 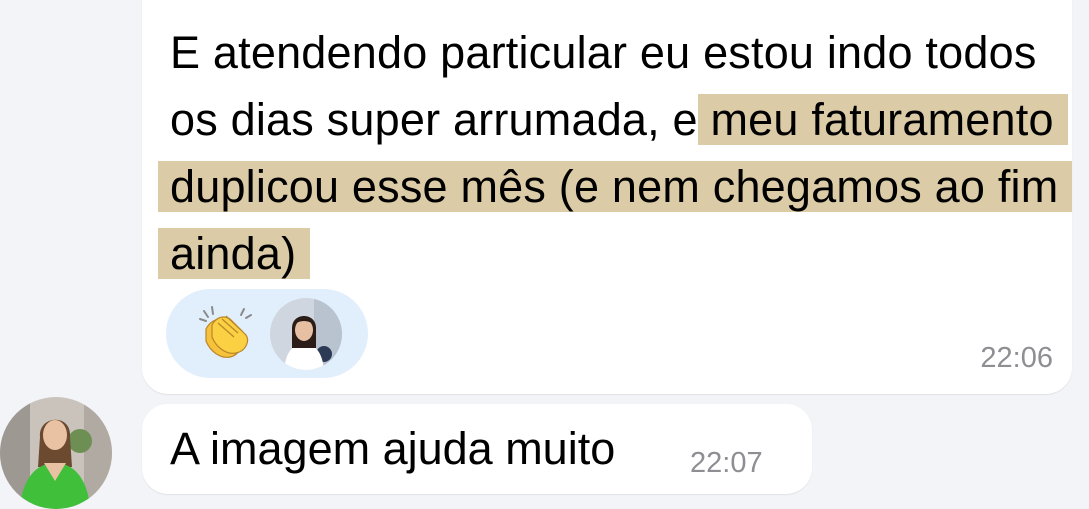 I want to click on clapping-hands-icon, so click(x=225, y=332).